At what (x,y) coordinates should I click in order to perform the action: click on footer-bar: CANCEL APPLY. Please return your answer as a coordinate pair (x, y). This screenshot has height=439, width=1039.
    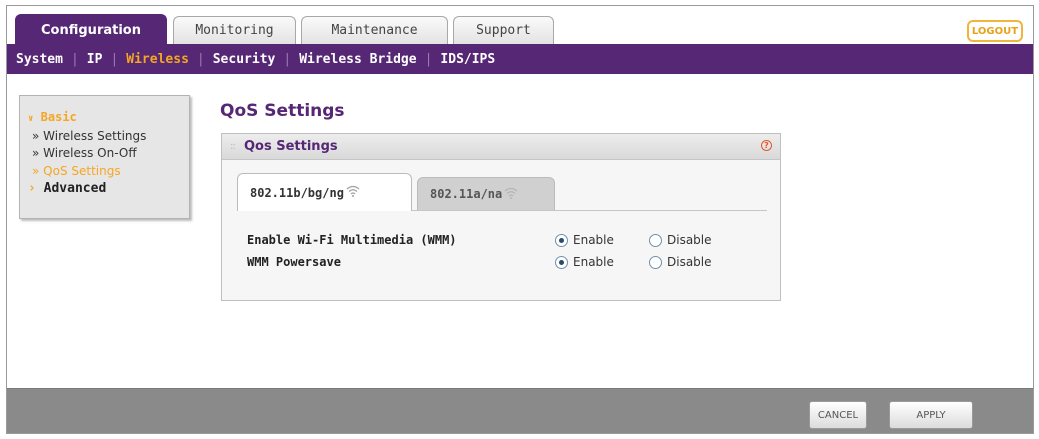
    Looking at the image, I should click on (520, 410).